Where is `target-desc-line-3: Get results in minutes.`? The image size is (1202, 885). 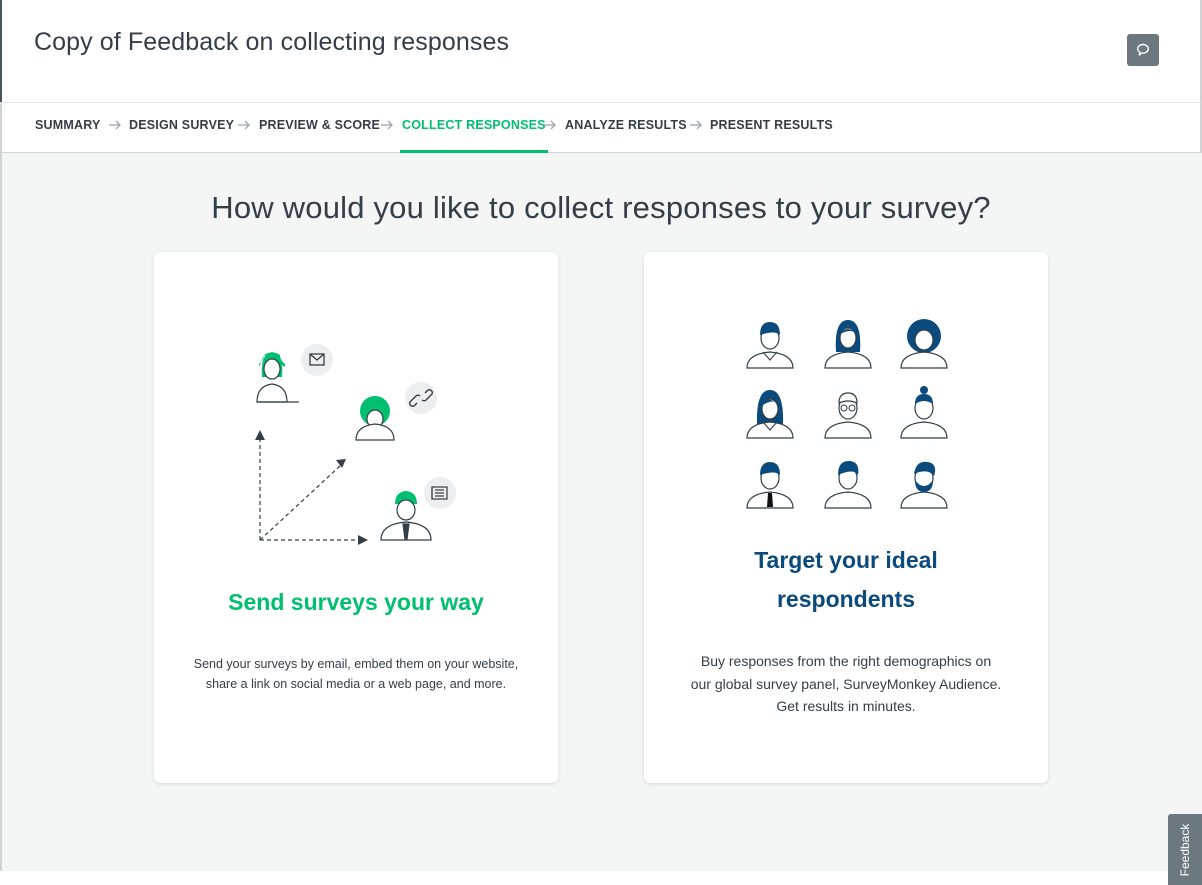 target-desc-line-3: Get results in minutes. is located at coordinates (846, 706).